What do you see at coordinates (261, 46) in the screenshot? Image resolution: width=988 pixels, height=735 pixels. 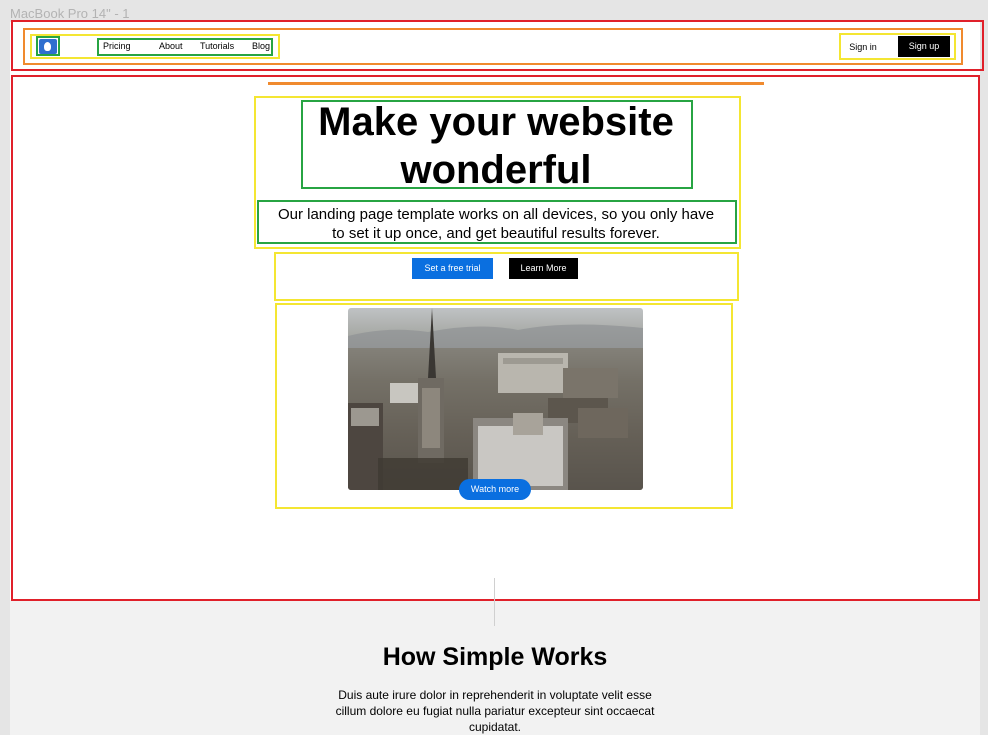 I see `nav-item-blog: Blog` at bounding box center [261, 46].